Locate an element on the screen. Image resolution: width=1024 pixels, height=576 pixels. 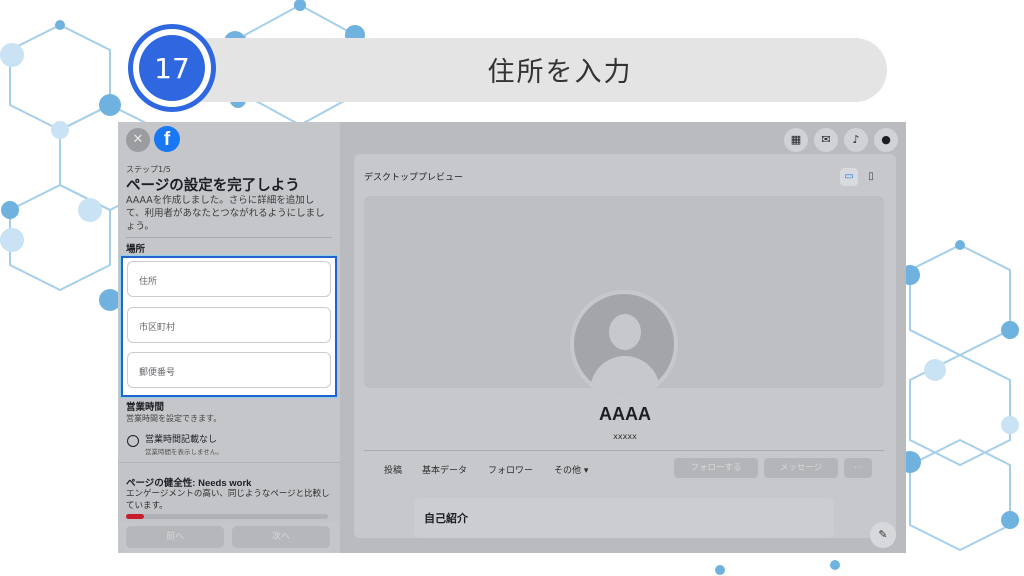
page-name: AAAA is located at coordinates (625, 414).